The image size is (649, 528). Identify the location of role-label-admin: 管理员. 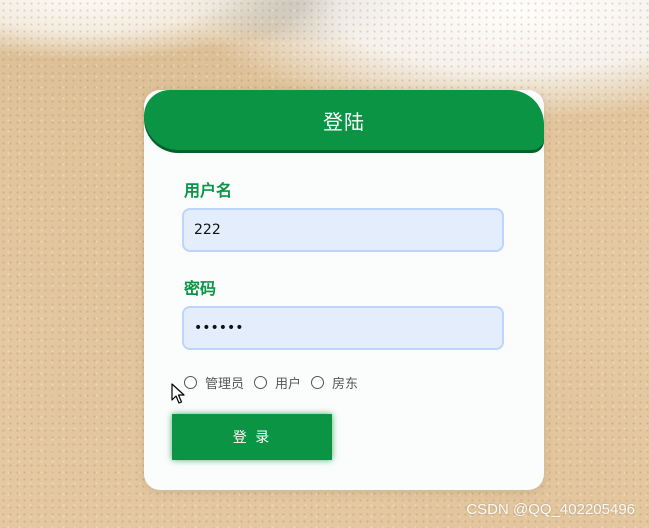
(225, 384).